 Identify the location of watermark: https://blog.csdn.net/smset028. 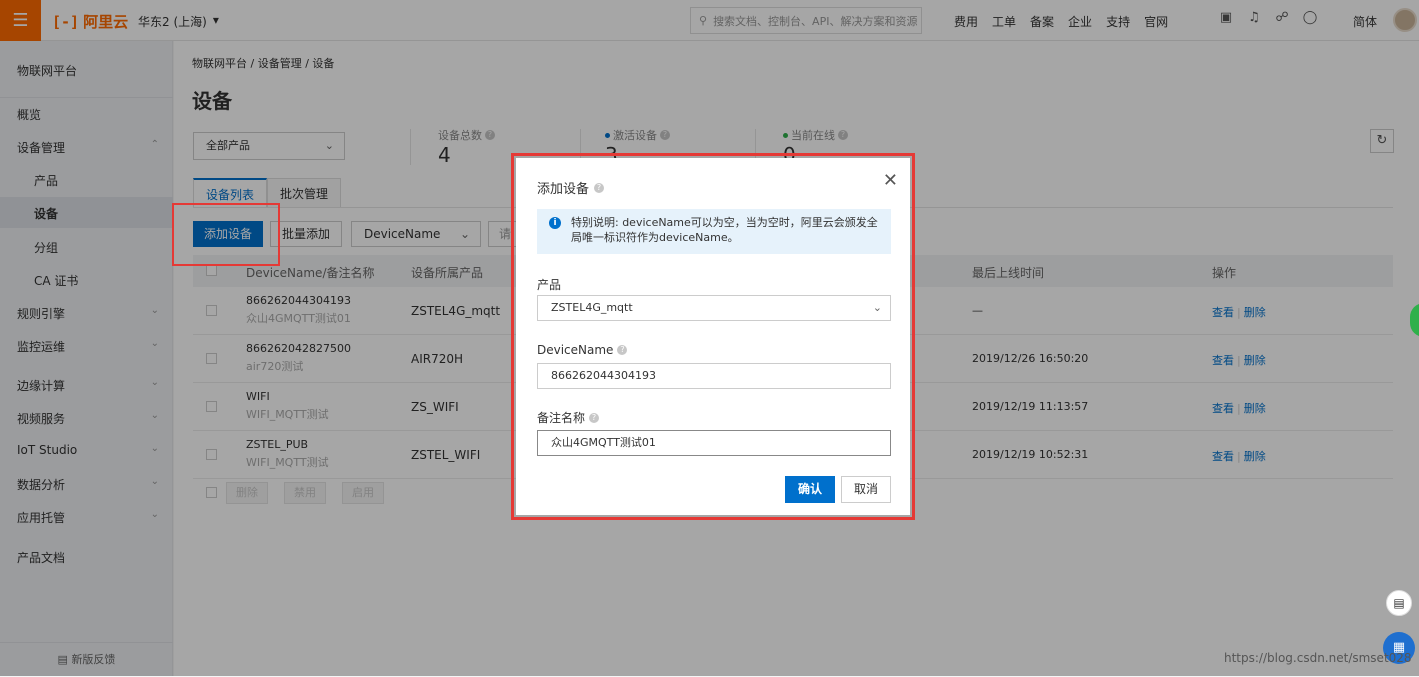
(1318, 658).